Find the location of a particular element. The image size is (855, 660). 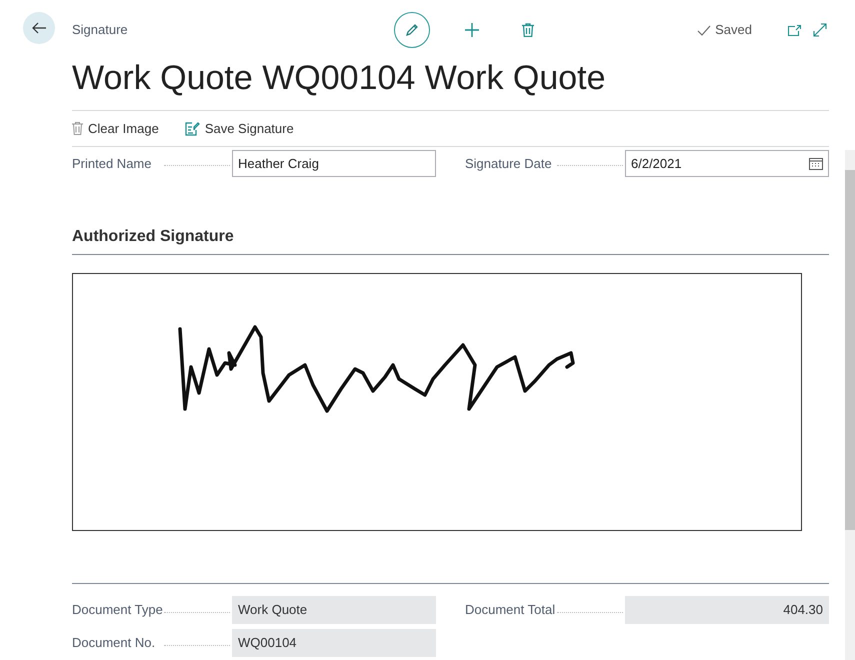

pencil-icon is located at coordinates (412, 30).